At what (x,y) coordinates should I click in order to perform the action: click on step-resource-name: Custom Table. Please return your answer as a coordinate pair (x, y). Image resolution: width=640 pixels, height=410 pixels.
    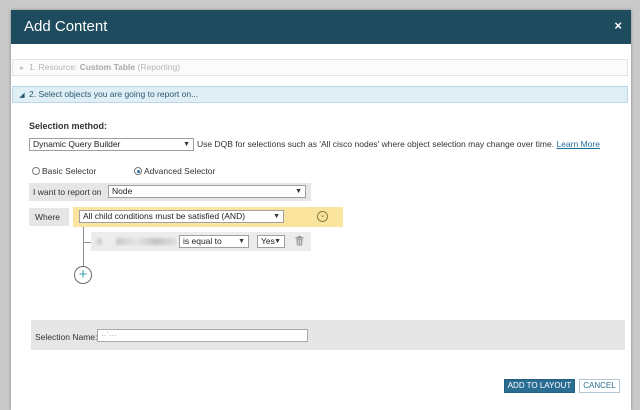
    Looking at the image, I should click on (107, 67).